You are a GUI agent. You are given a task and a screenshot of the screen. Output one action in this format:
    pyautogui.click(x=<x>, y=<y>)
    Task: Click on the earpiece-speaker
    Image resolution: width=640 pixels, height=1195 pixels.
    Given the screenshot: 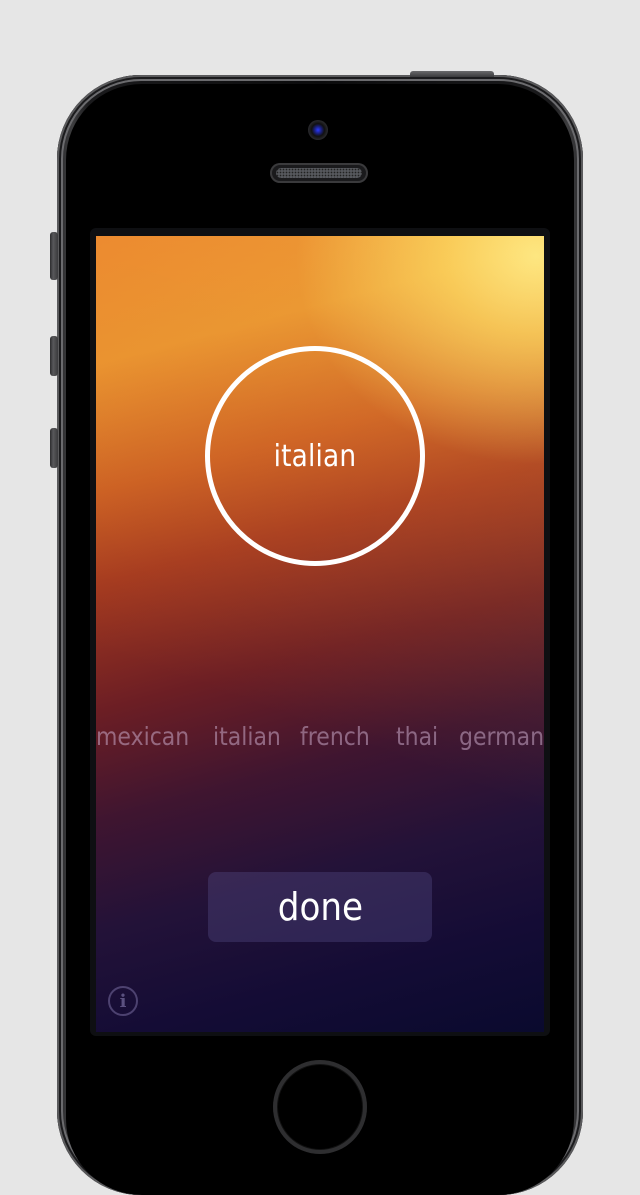 What is the action you would take?
    pyautogui.click(x=319, y=173)
    